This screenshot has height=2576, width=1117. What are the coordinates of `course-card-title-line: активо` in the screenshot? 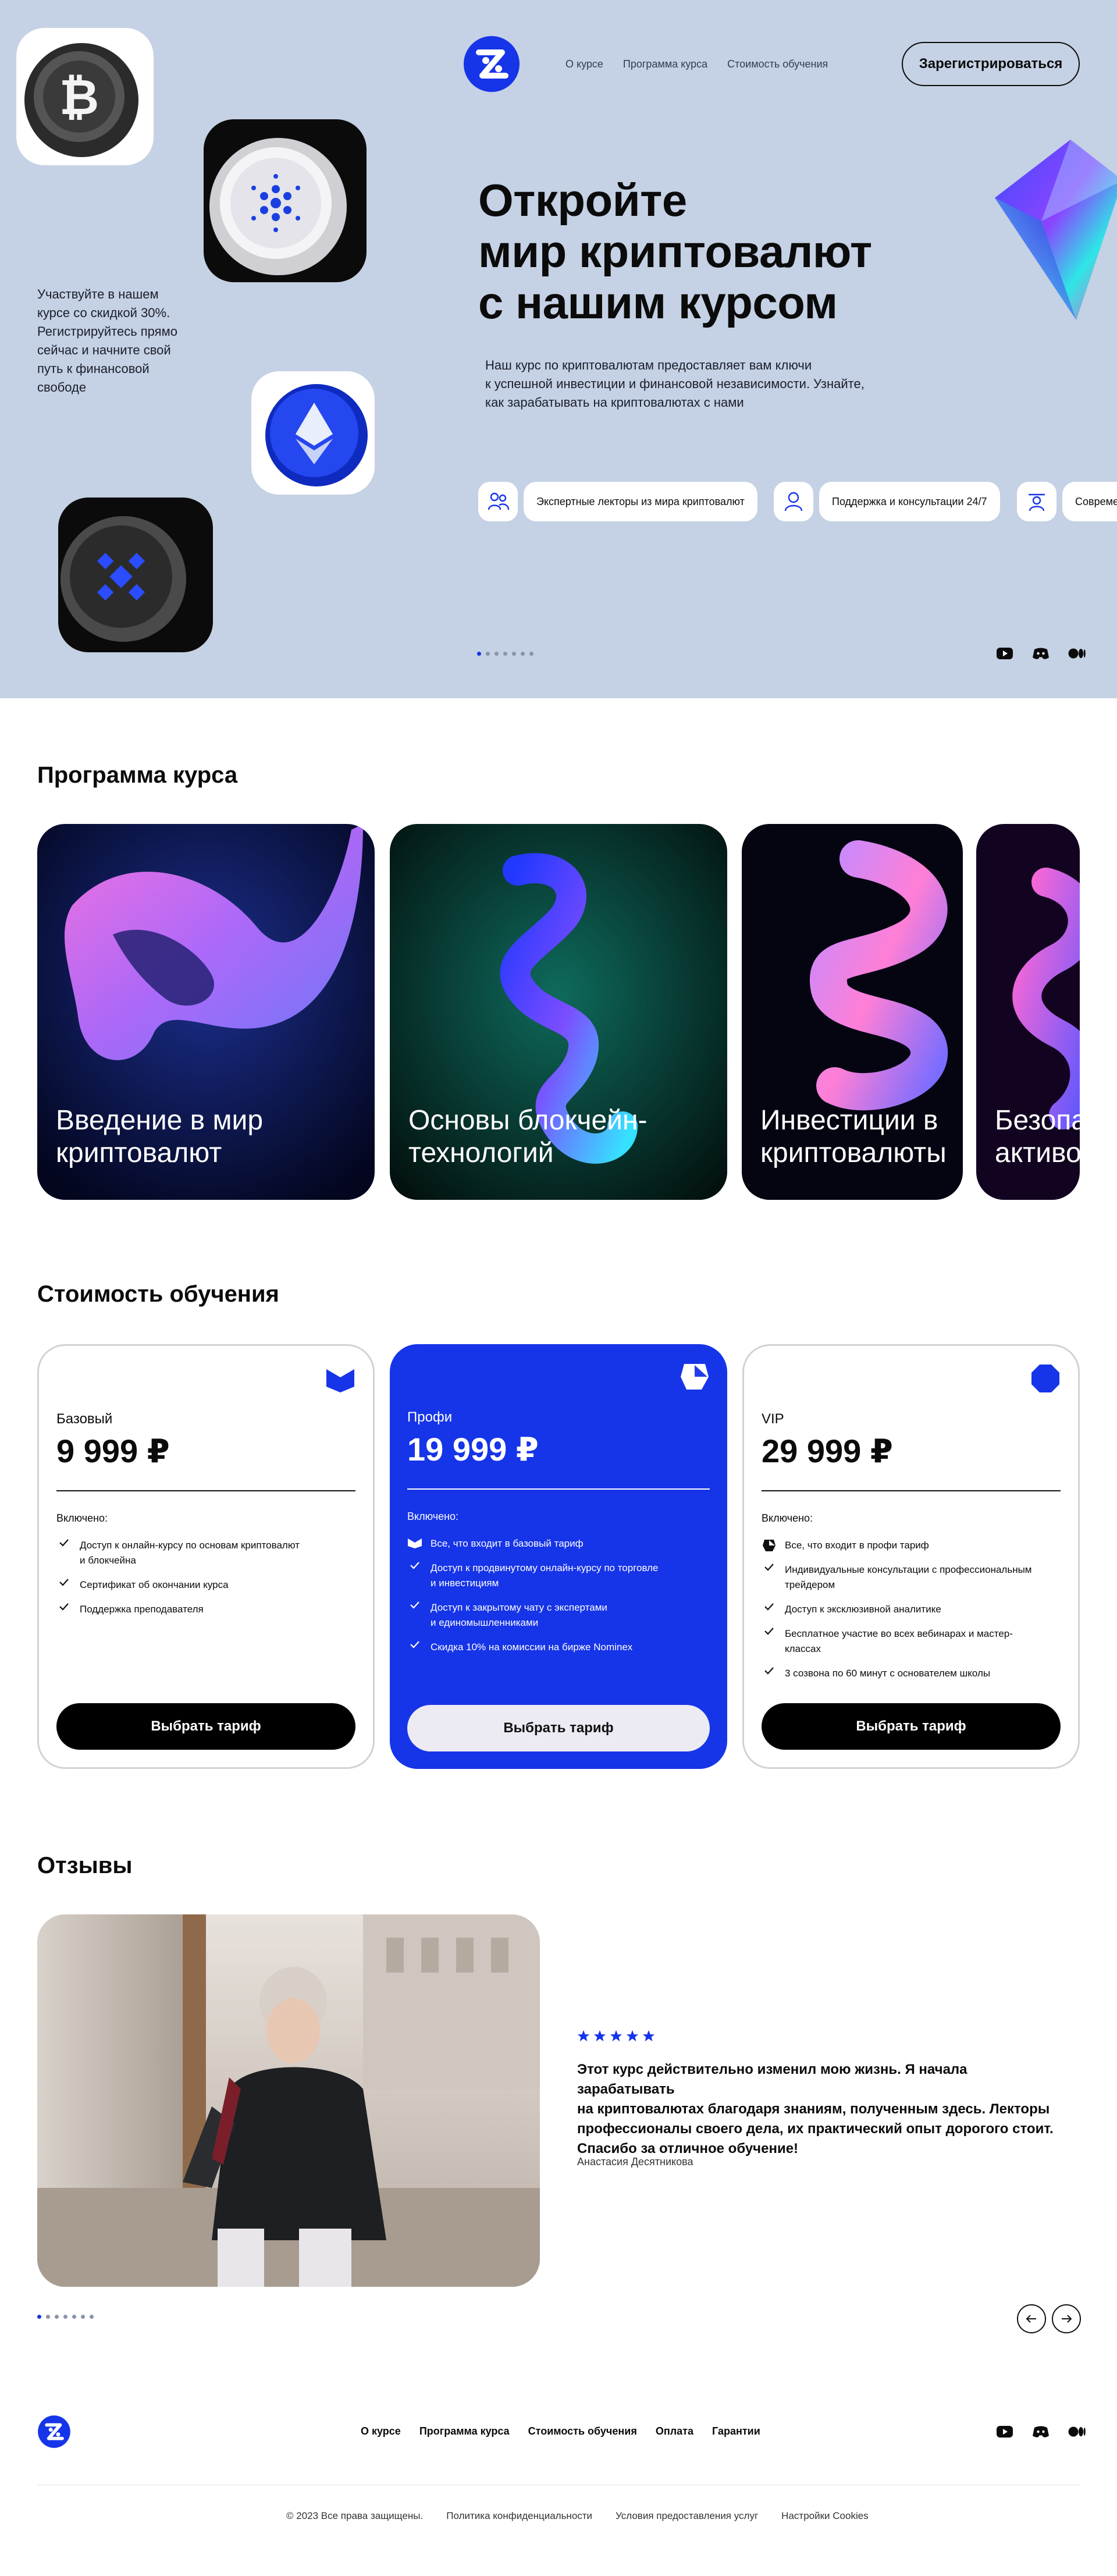 It's located at (1037, 1153).